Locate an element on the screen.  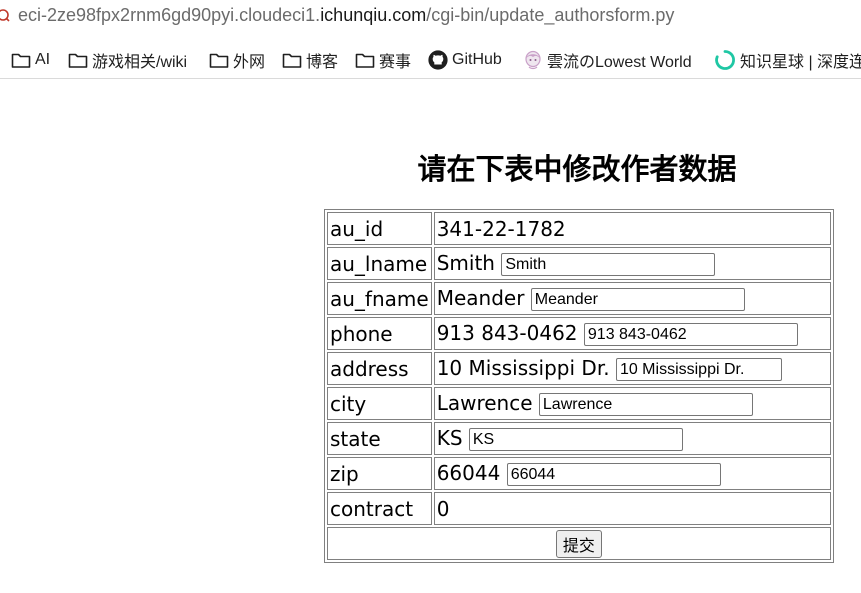
site-info-icon is located at coordinates (5, 15).